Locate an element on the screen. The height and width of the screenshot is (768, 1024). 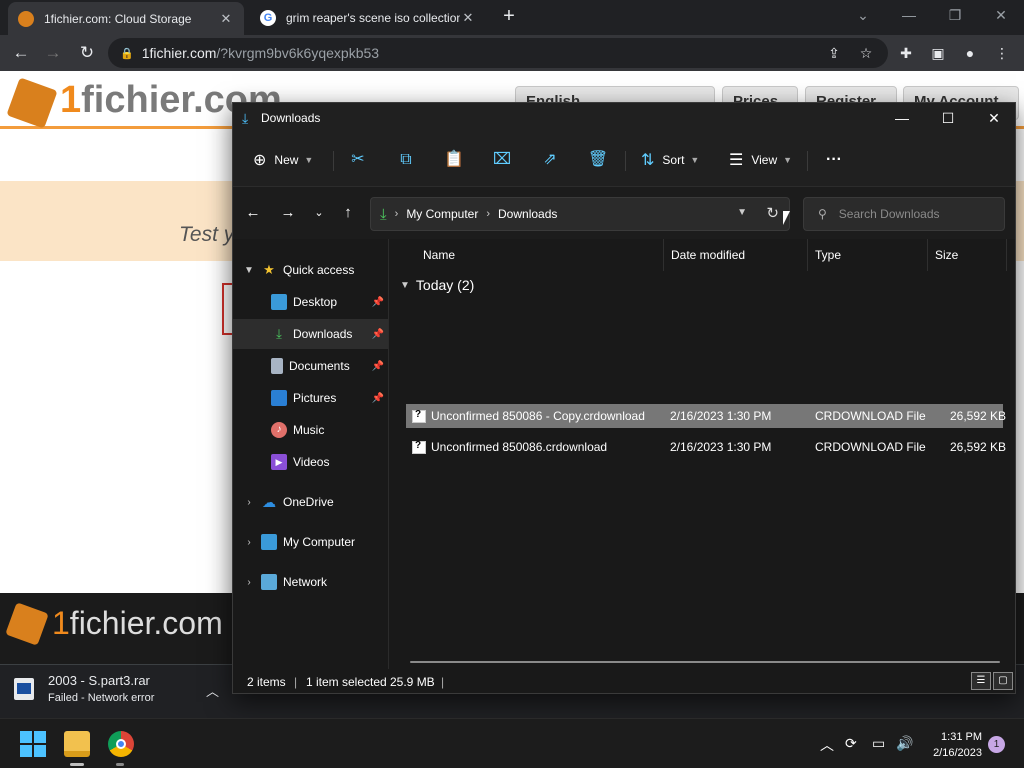
sidebar-item-documents: Documents 📌 is located at coordinates (310, 366).